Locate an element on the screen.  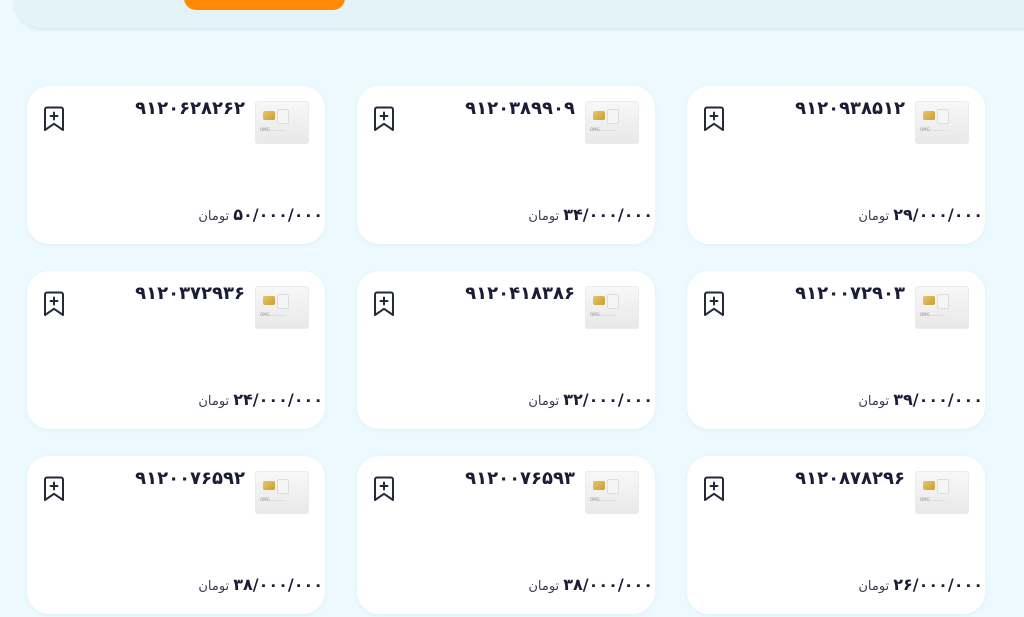
price-line: ۳۴/۰۰۰/۰۰۰ تومان is located at coordinates (590, 214).